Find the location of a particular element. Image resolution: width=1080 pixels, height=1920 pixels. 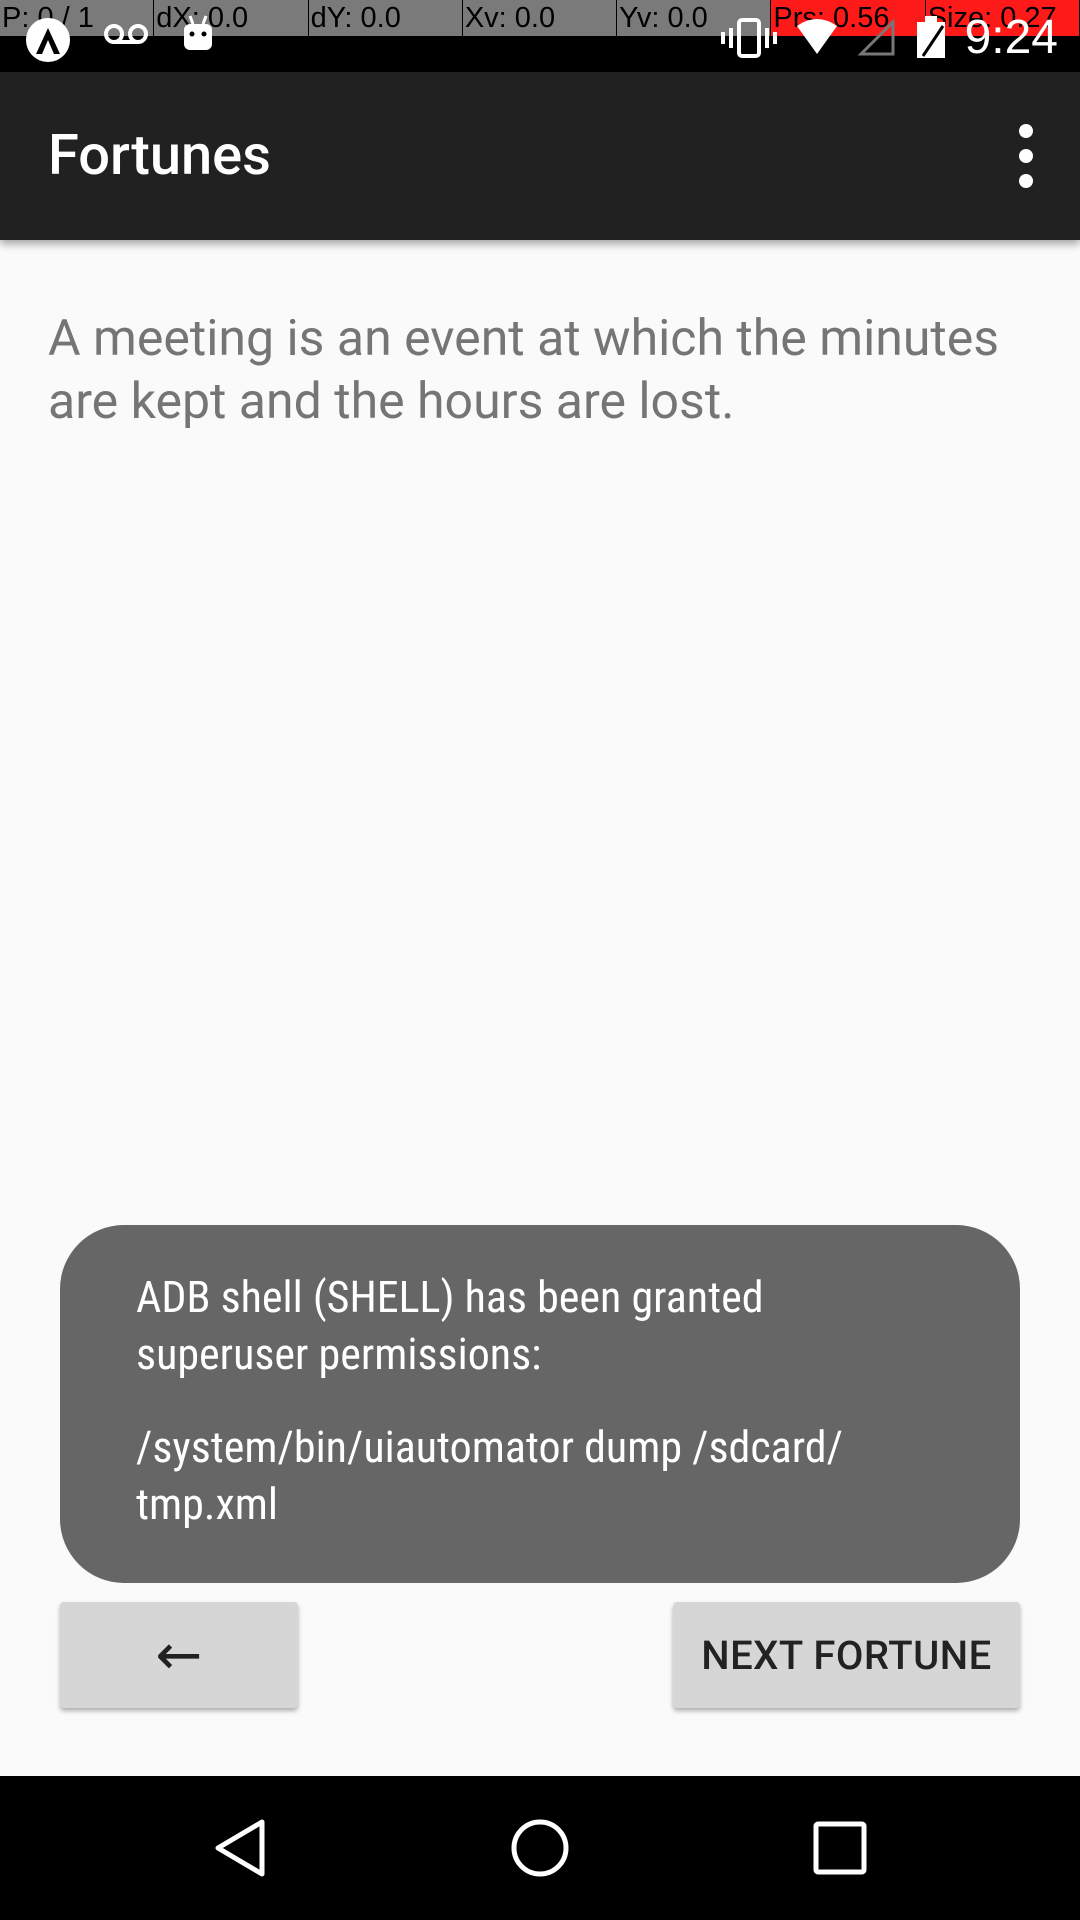

wifi-icon is located at coordinates (816, 36).